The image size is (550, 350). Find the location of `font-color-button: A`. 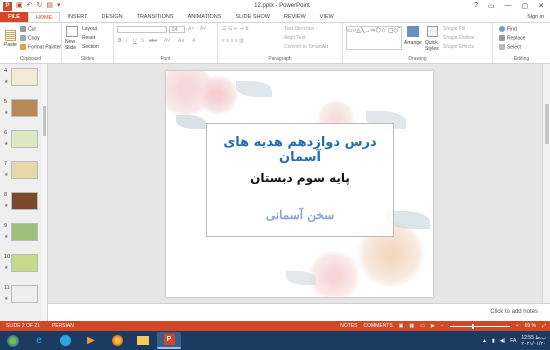

font-color-button: A is located at coordinates (193, 41).